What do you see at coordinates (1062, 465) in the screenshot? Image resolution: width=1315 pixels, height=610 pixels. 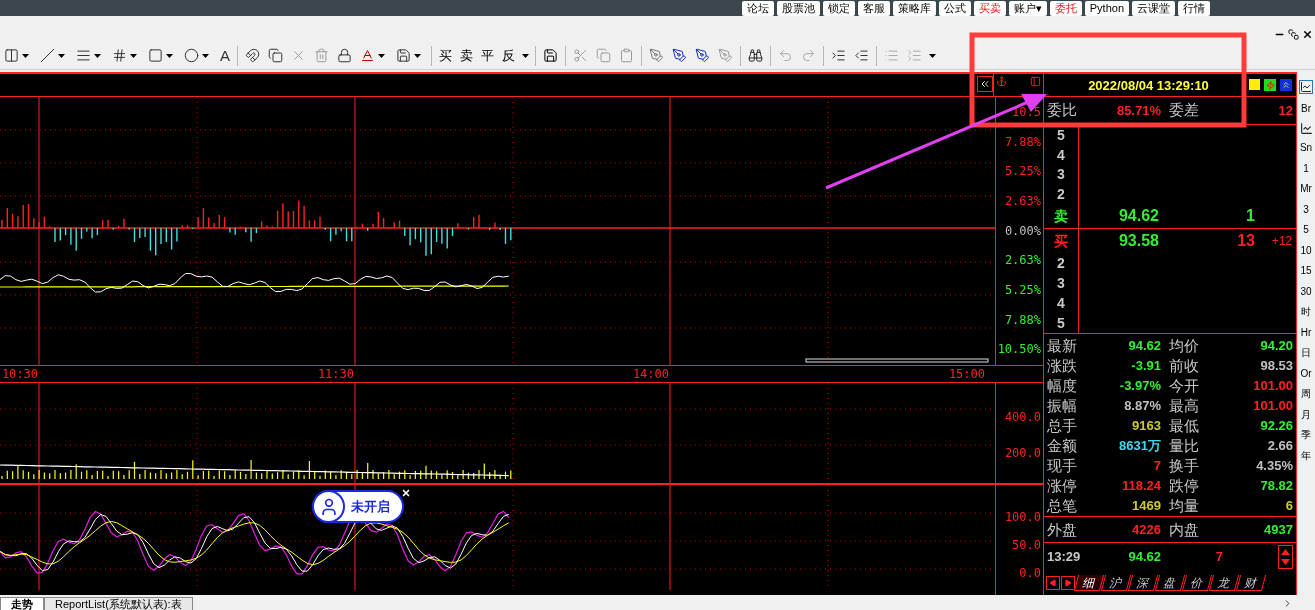 I see `stat-label: 现手` at bounding box center [1062, 465].